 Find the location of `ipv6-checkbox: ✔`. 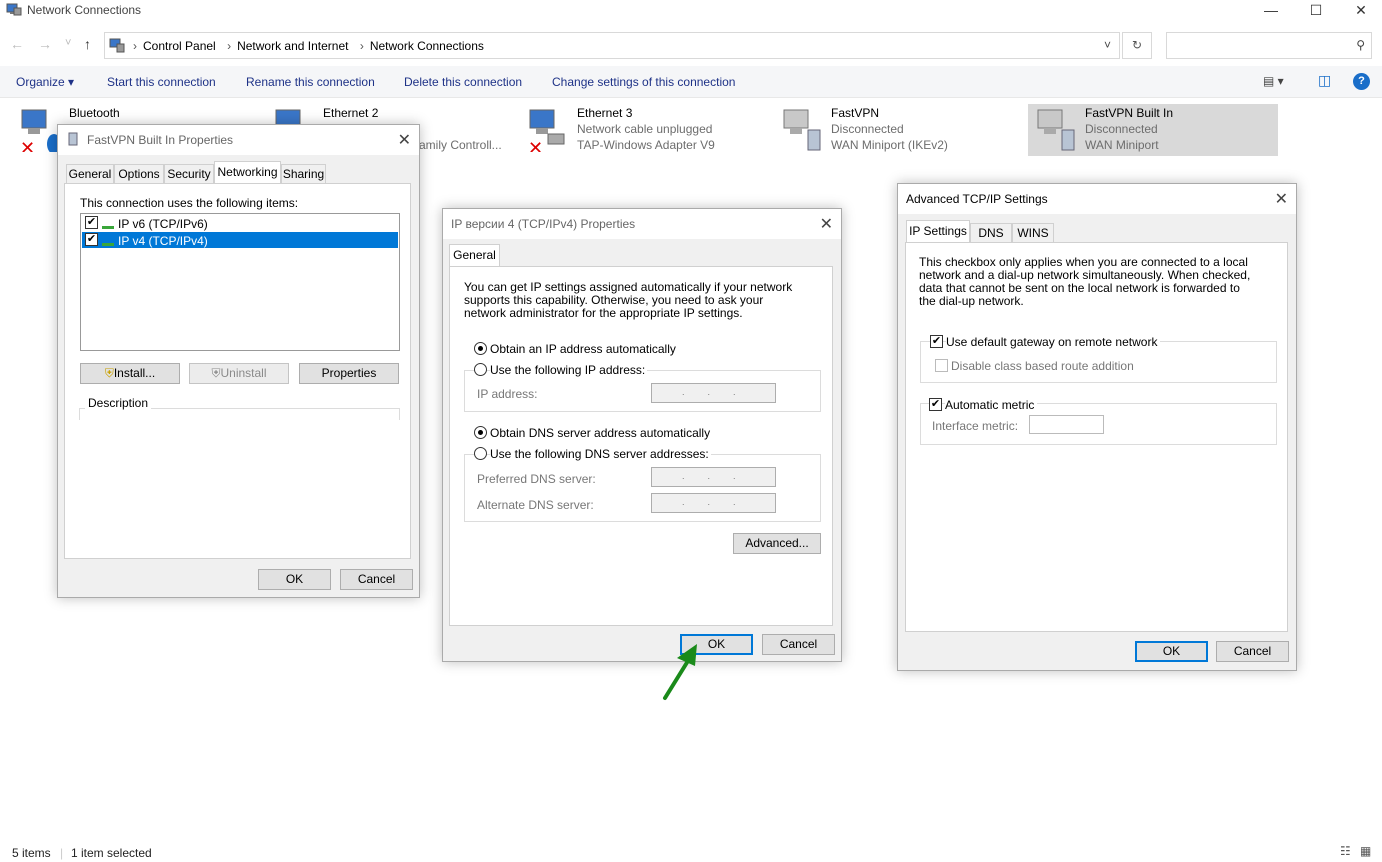

ipv6-checkbox: ✔ is located at coordinates (91, 222).